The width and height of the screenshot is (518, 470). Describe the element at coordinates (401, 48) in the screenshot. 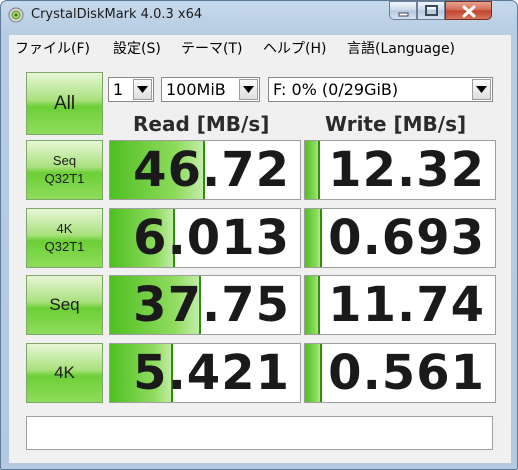

I see `menu-language: 言語(Language)` at that location.